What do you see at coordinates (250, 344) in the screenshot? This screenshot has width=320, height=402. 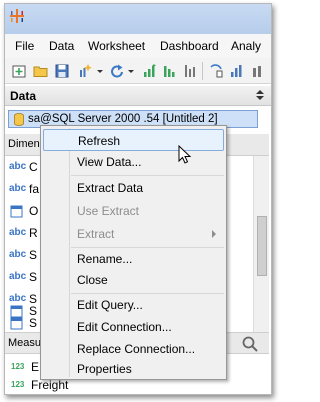 I see `search-icon` at bounding box center [250, 344].